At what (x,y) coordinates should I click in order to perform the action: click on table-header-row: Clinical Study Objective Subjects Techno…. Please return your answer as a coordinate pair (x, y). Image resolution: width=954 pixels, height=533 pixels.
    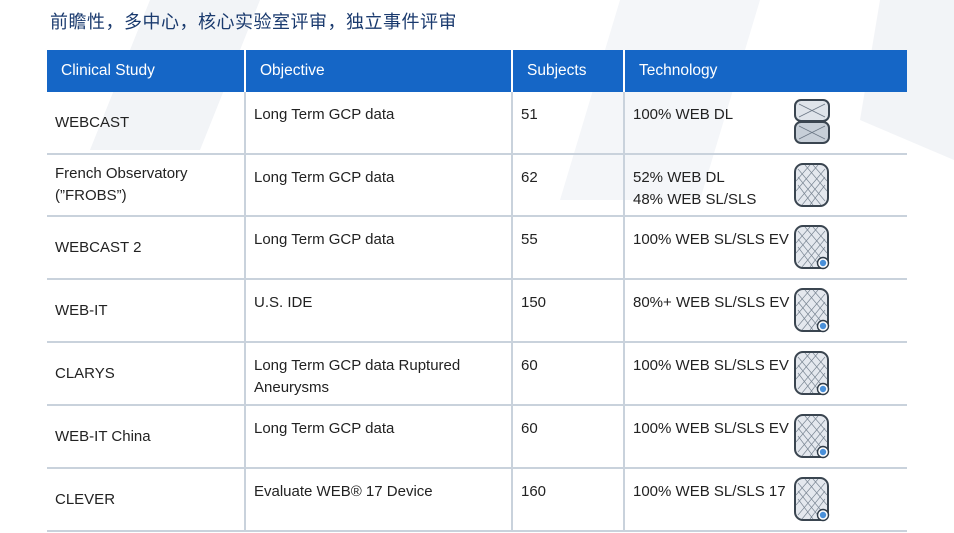
    Looking at the image, I should click on (477, 71).